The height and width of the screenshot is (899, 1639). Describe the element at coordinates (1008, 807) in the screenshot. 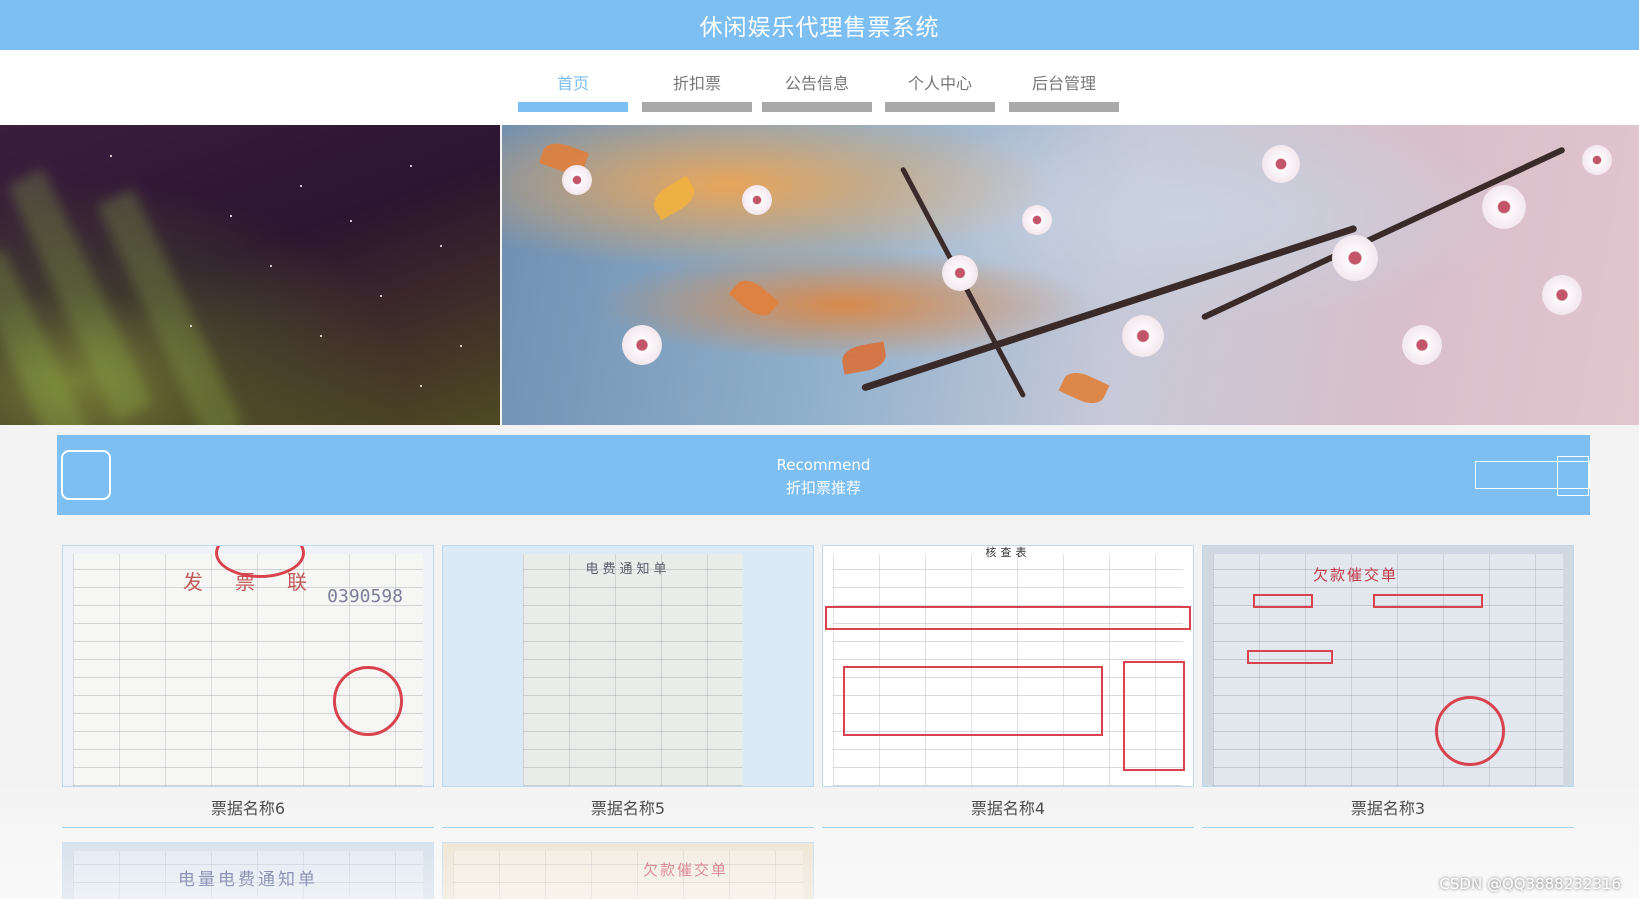

I see `ticket-name: 票据名称4` at that location.